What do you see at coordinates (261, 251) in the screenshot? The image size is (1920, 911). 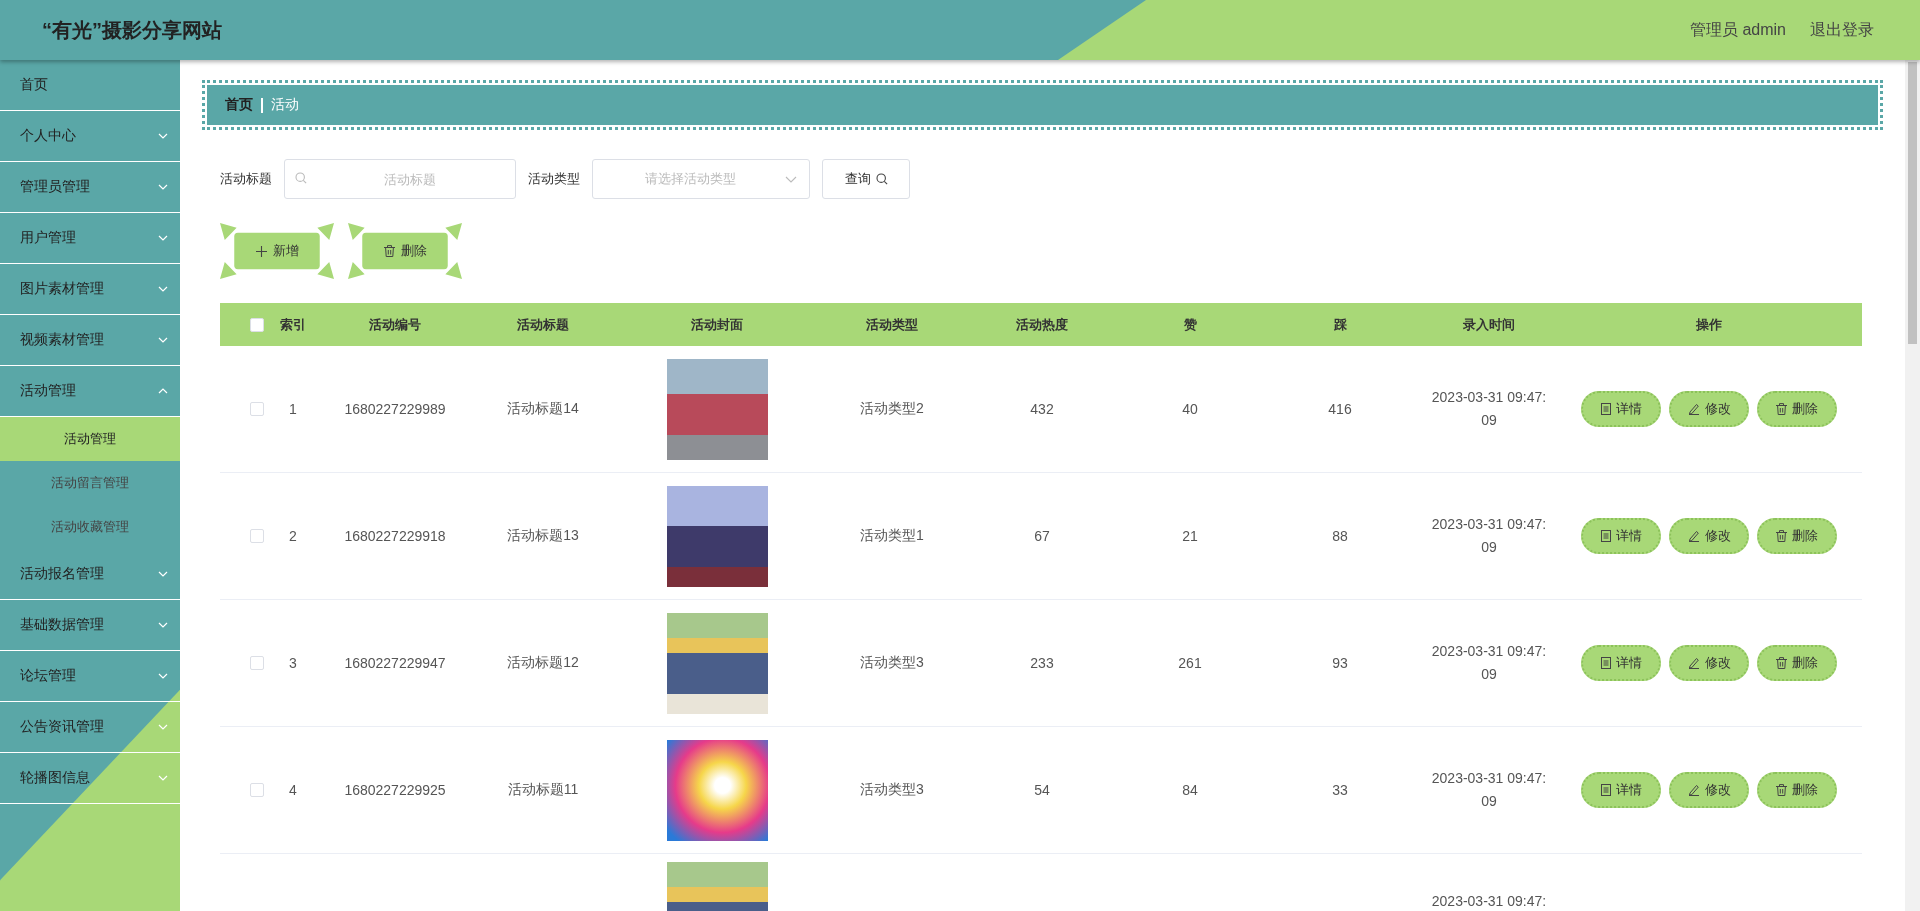 I see `plus-icon` at bounding box center [261, 251].